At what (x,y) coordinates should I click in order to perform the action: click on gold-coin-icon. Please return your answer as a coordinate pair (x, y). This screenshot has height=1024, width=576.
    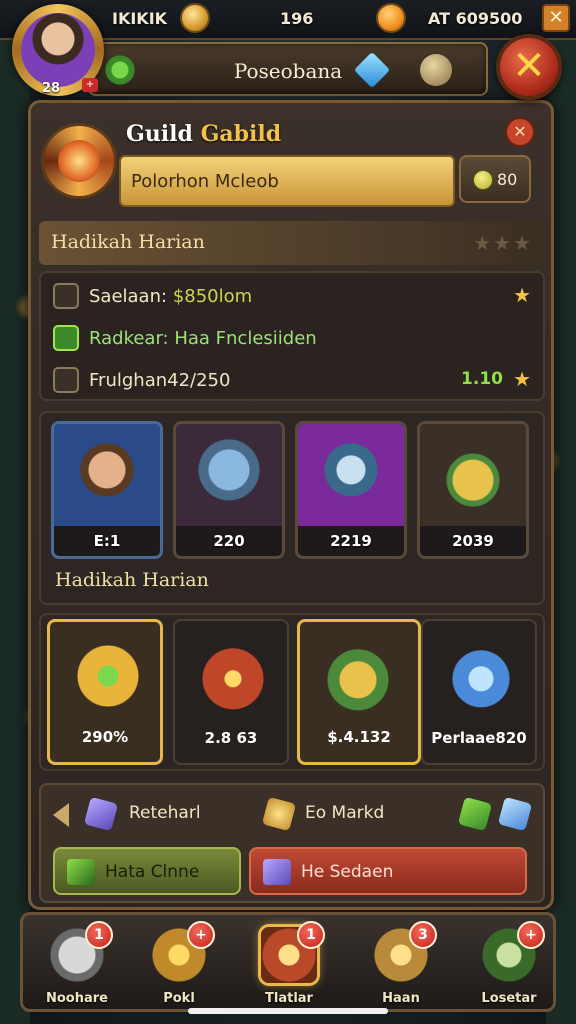
    Looking at the image, I should click on (391, 18).